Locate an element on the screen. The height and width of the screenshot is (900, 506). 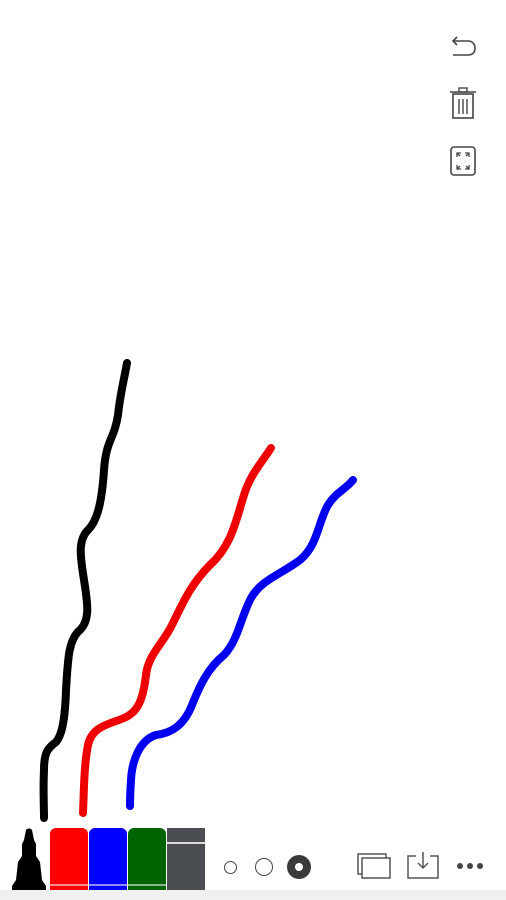
undo-icon is located at coordinates (463, 46).